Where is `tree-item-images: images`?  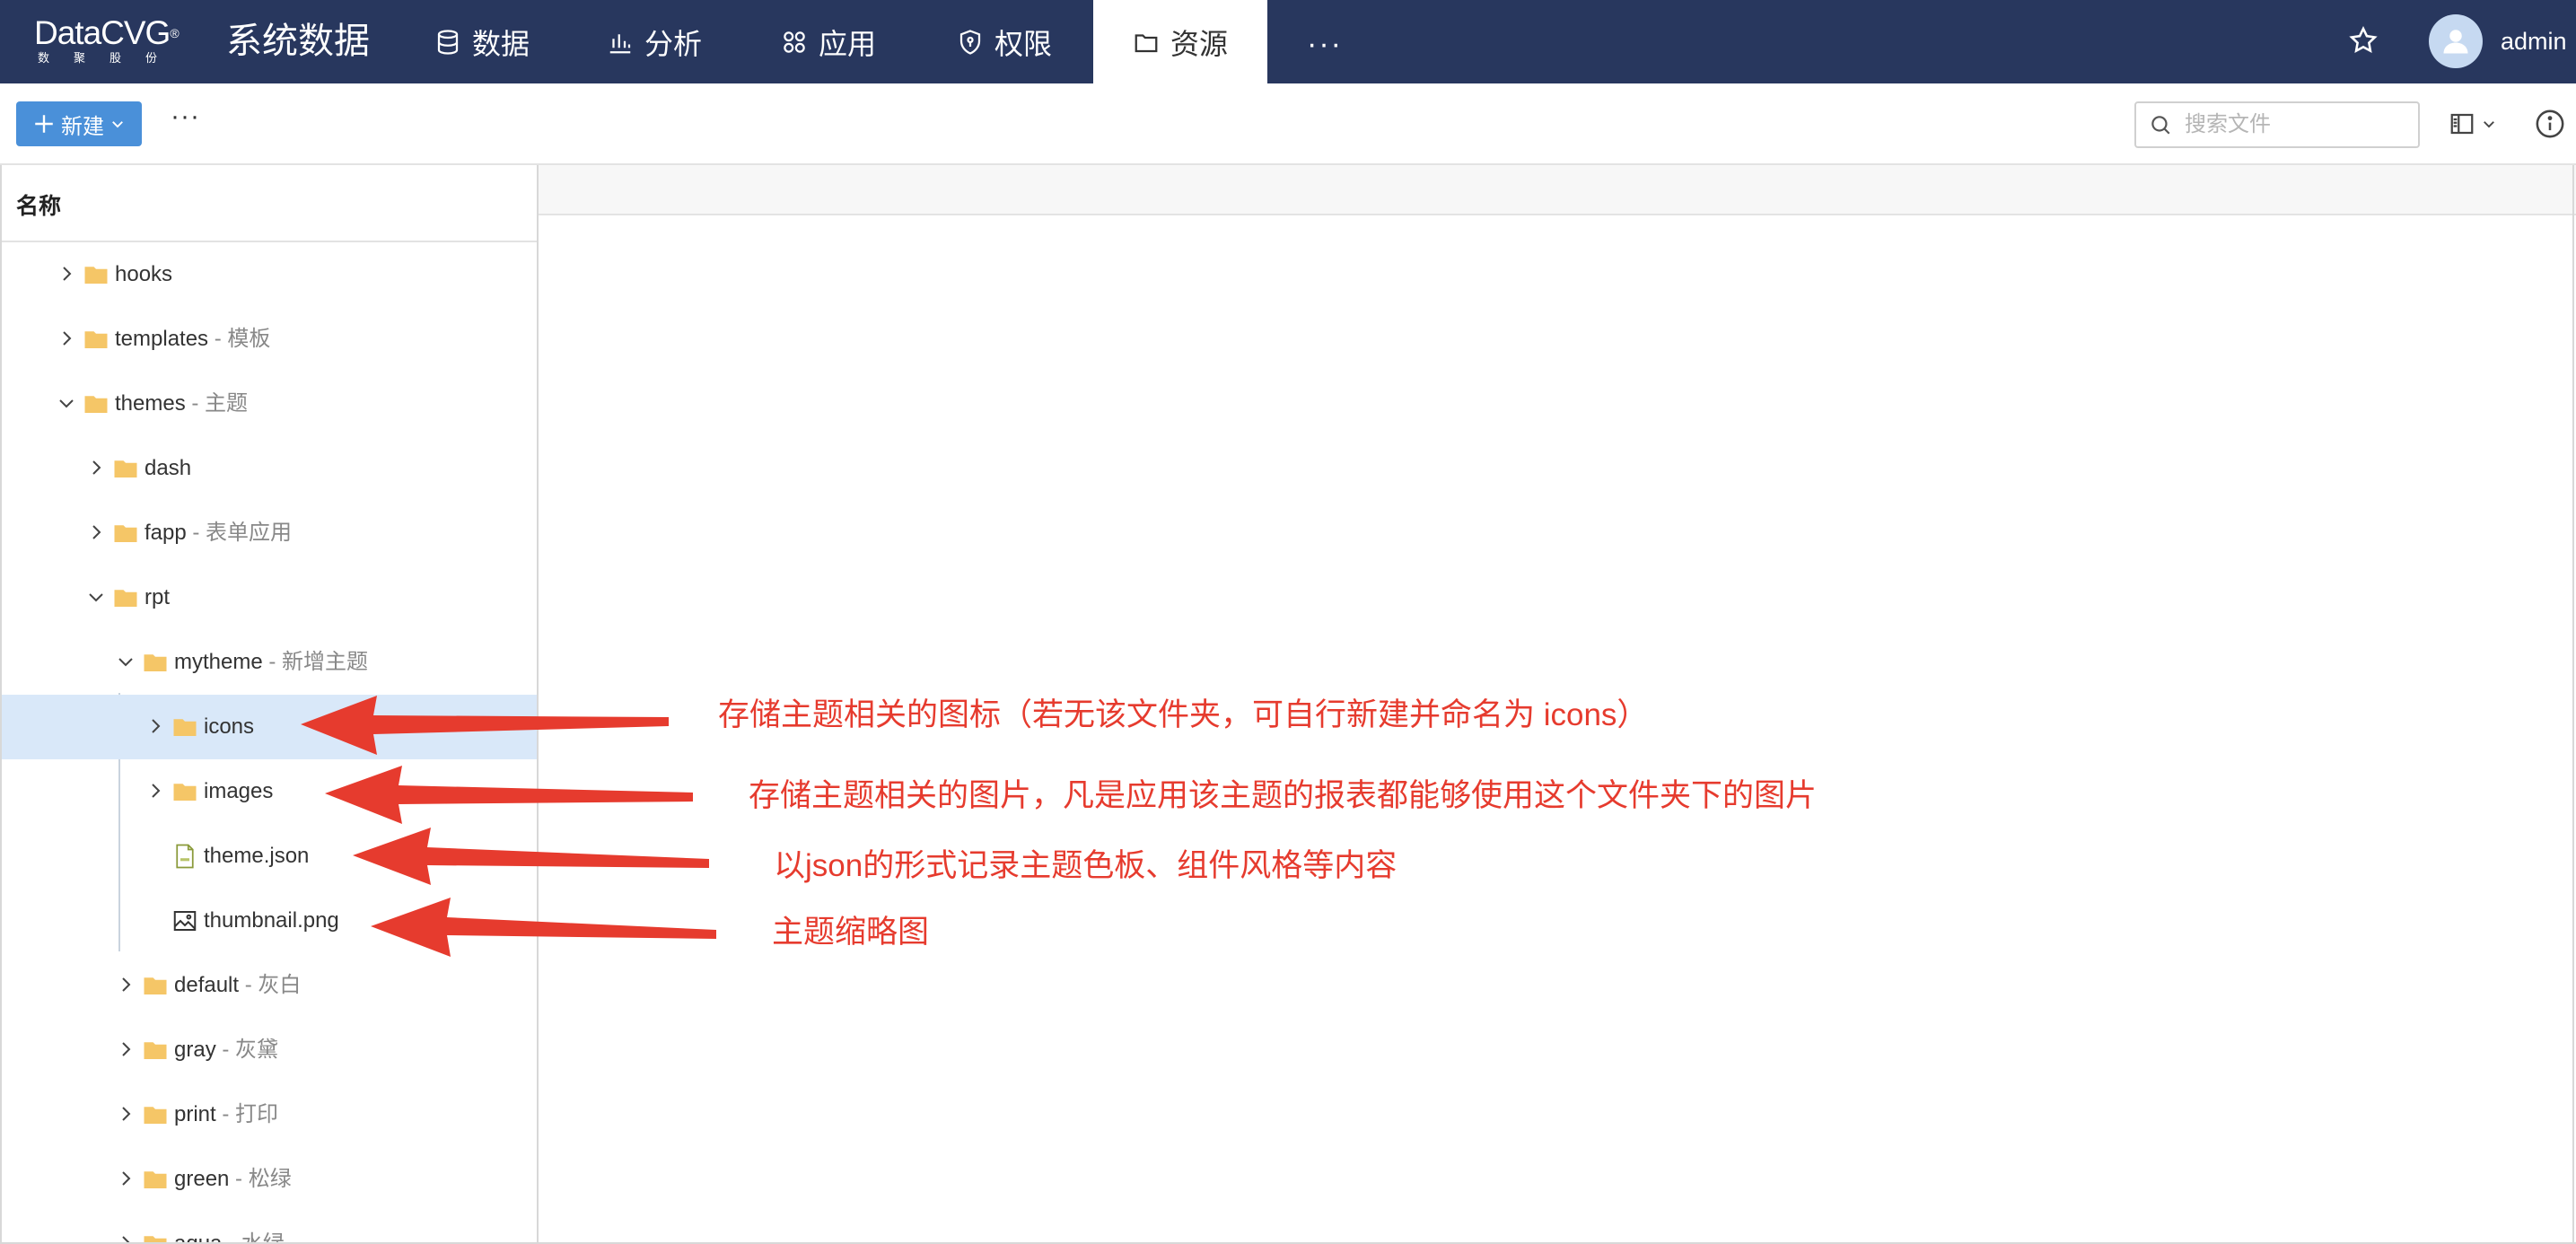
tree-item-images: images is located at coordinates (269, 792).